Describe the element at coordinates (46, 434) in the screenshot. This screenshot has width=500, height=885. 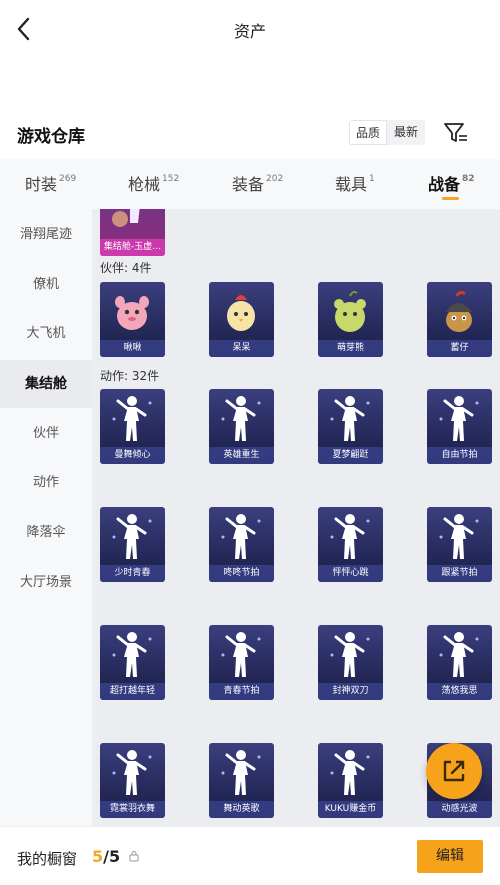
I see `sidebar-item-partner: 伙伴` at that location.